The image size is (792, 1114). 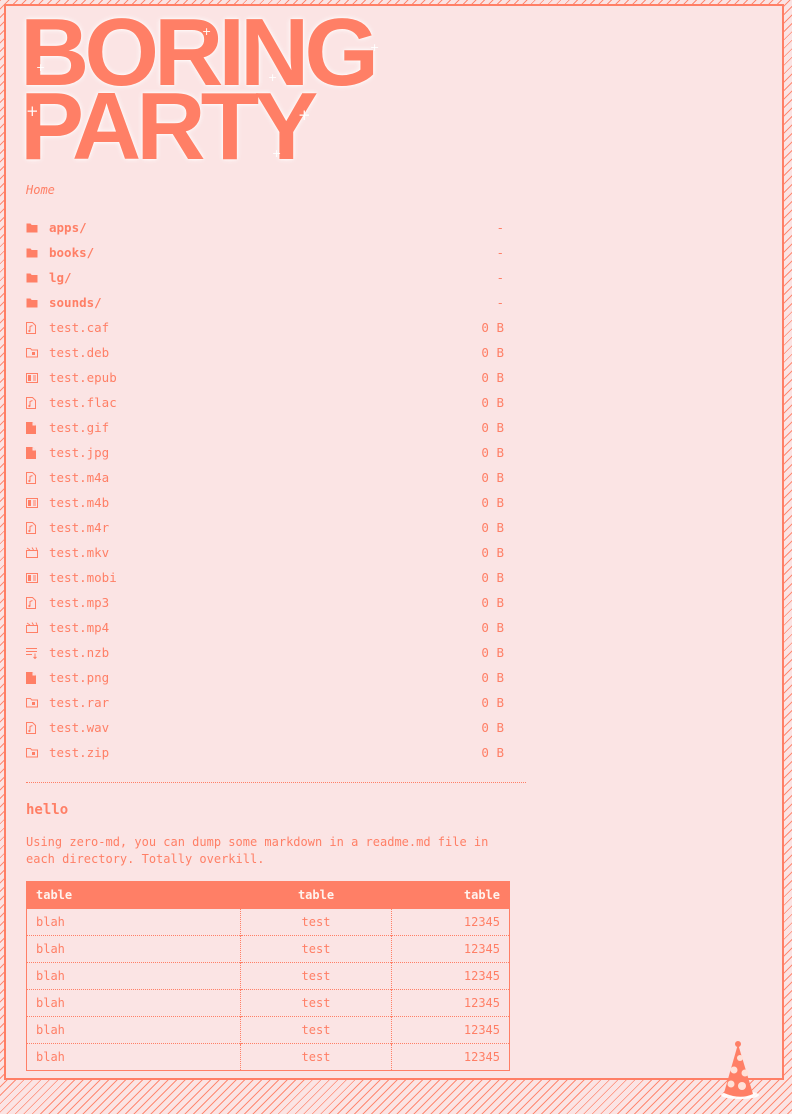 I want to click on file-name: test.rar, so click(x=265, y=702).